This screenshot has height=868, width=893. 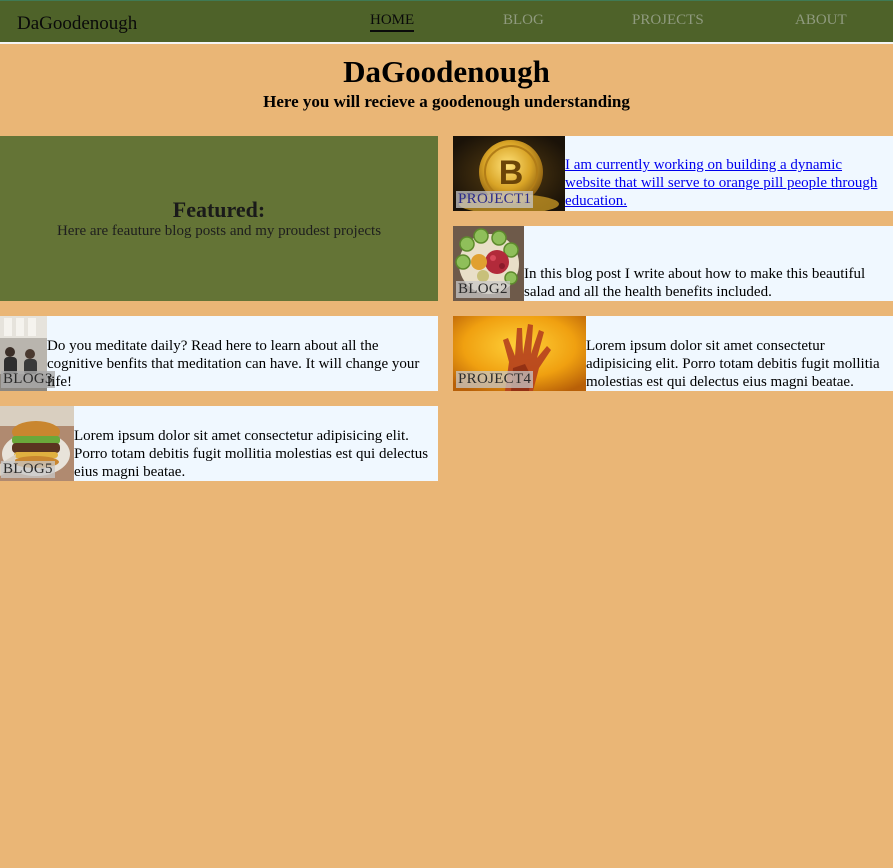 What do you see at coordinates (77, 24) in the screenshot?
I see `brand-logo: DaGoodenough` at bounding box center [77, 24].